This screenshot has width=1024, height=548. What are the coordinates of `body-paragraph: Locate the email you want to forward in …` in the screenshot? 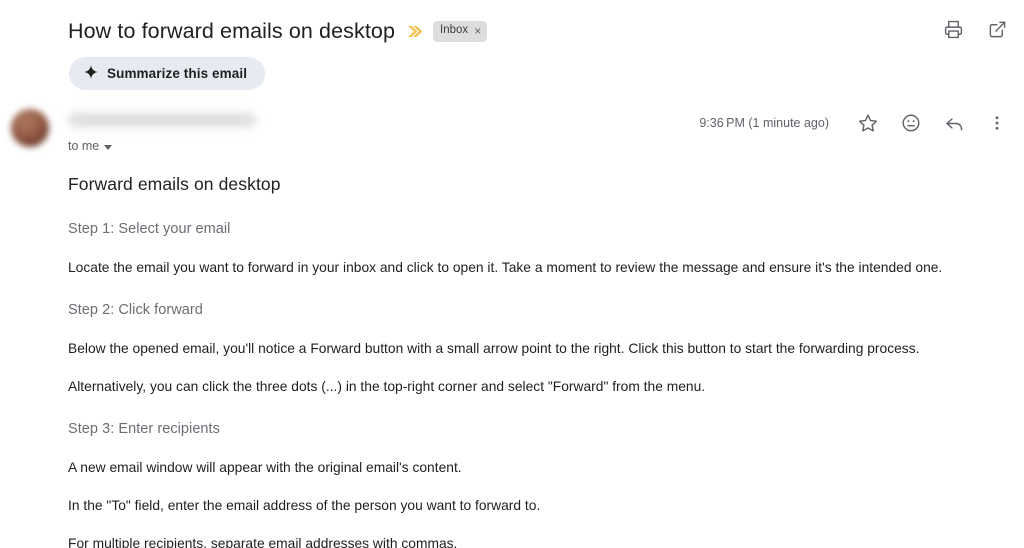 It's located at (505, 267).